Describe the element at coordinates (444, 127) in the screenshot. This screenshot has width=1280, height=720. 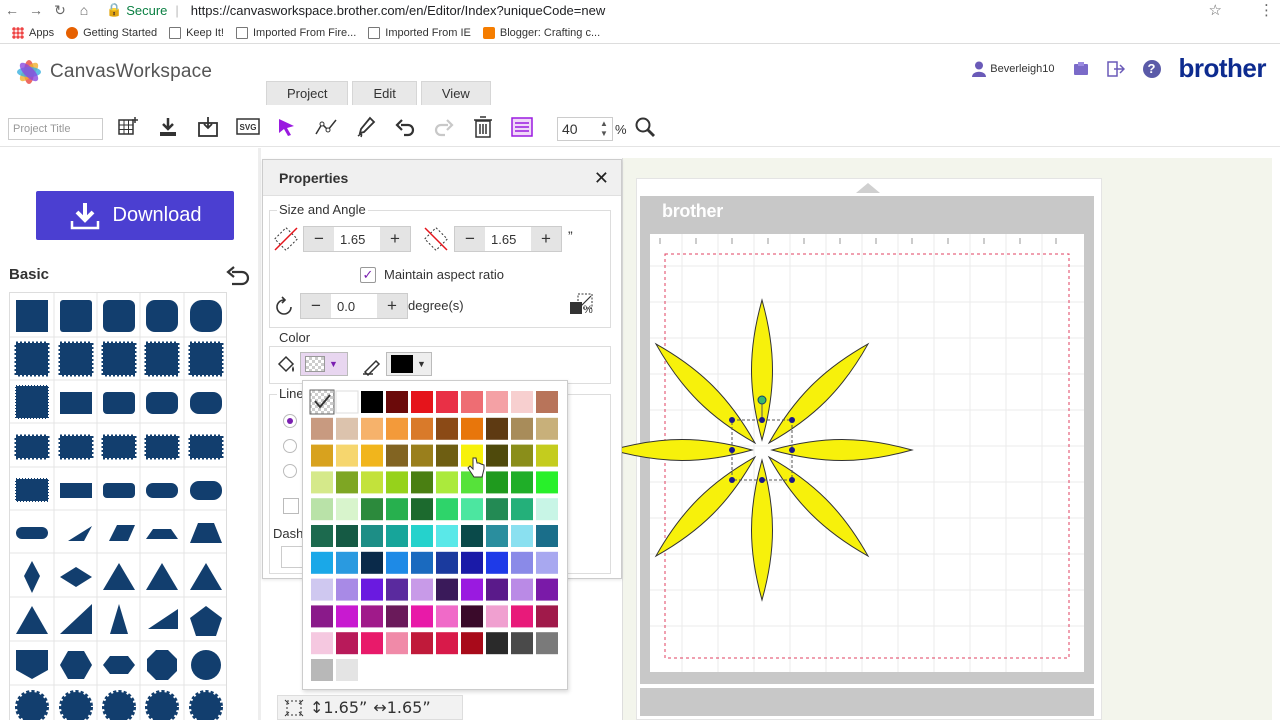
I see `redo-icon` at that location.